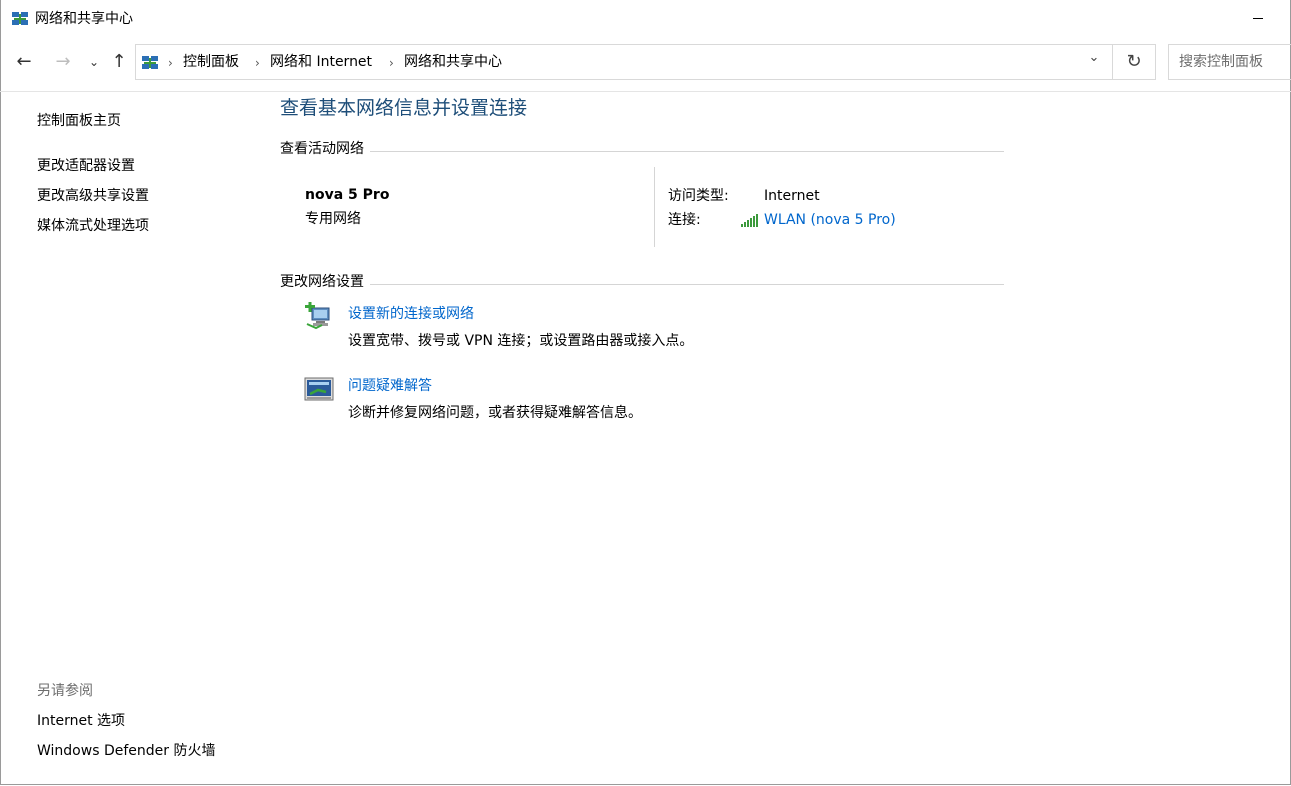 The height and width of the screenshot is (786, 1291). What do you see at coordinates (1234, 62) in the screenshot?
I see `search-input` at bounding box center [1234, 62].